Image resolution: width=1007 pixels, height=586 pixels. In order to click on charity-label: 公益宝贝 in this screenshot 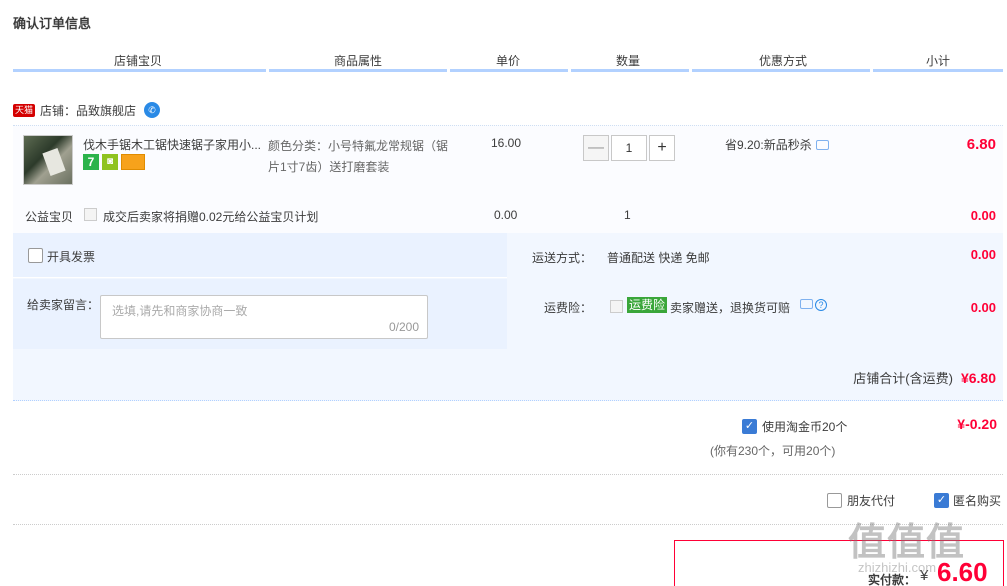, I will do `click(49, 217)`.